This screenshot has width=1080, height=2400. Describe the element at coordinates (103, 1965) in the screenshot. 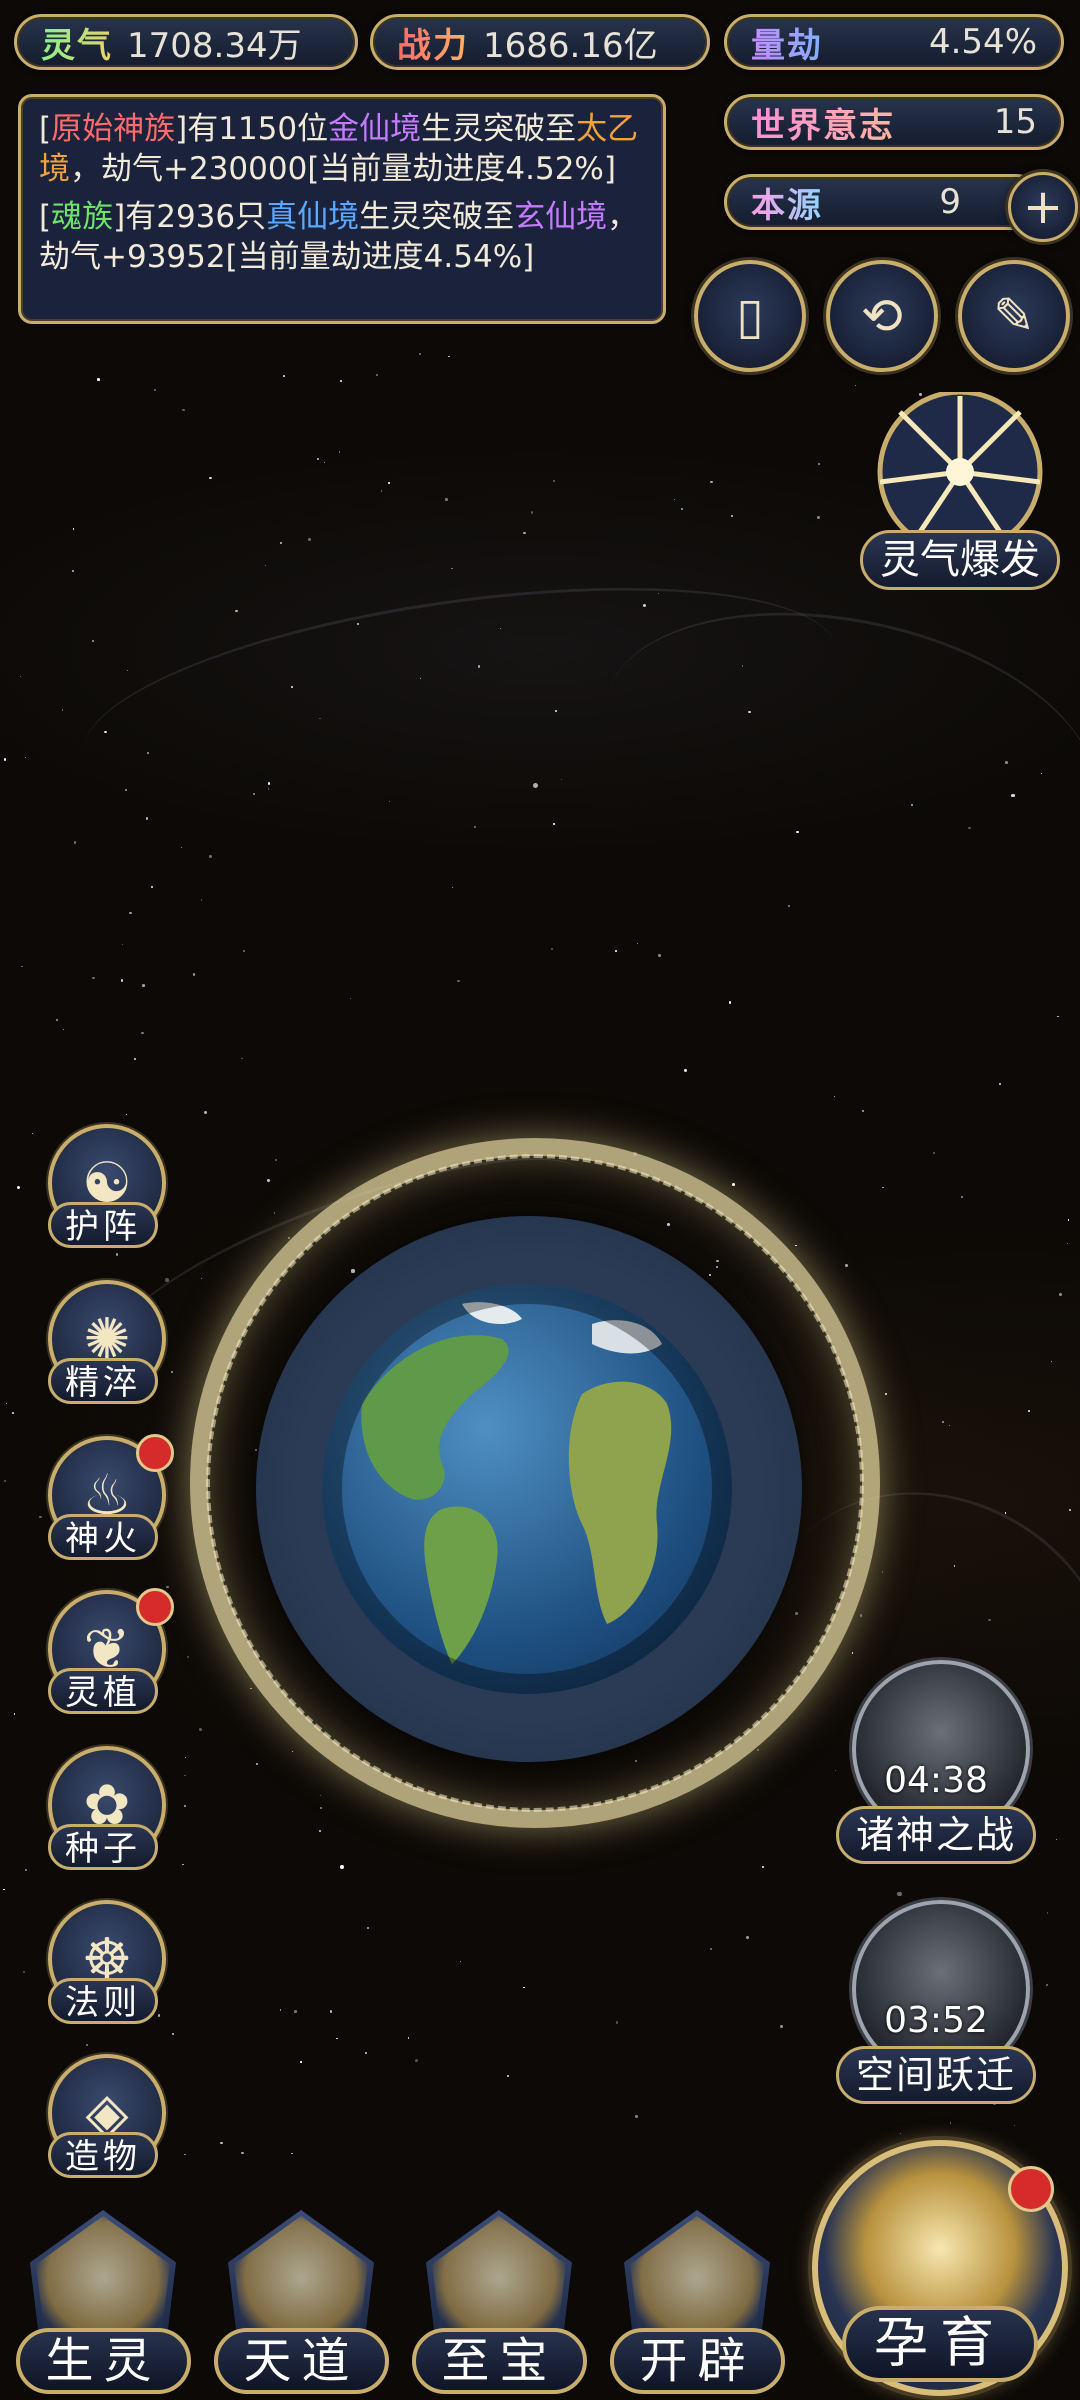

I see `left-menu-button: ☸ 法则` at that location.